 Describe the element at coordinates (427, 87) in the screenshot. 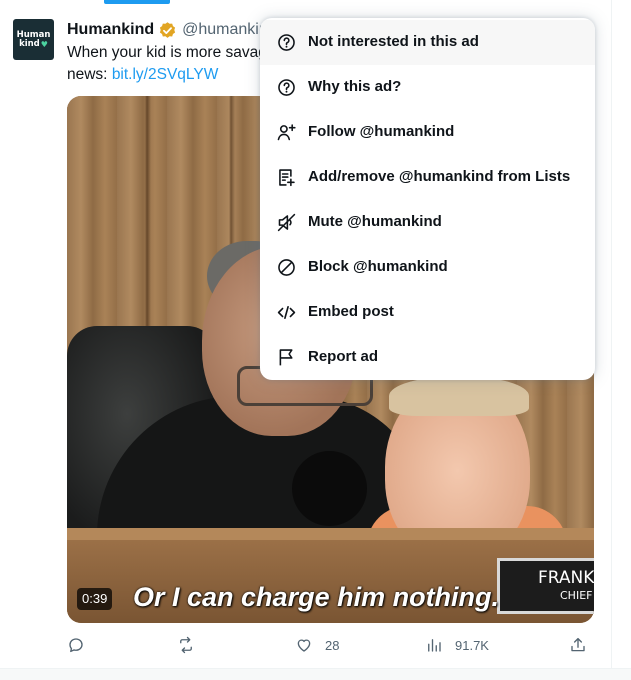

I see `menu-item-why-this-ad: Why this ad?` at that location.